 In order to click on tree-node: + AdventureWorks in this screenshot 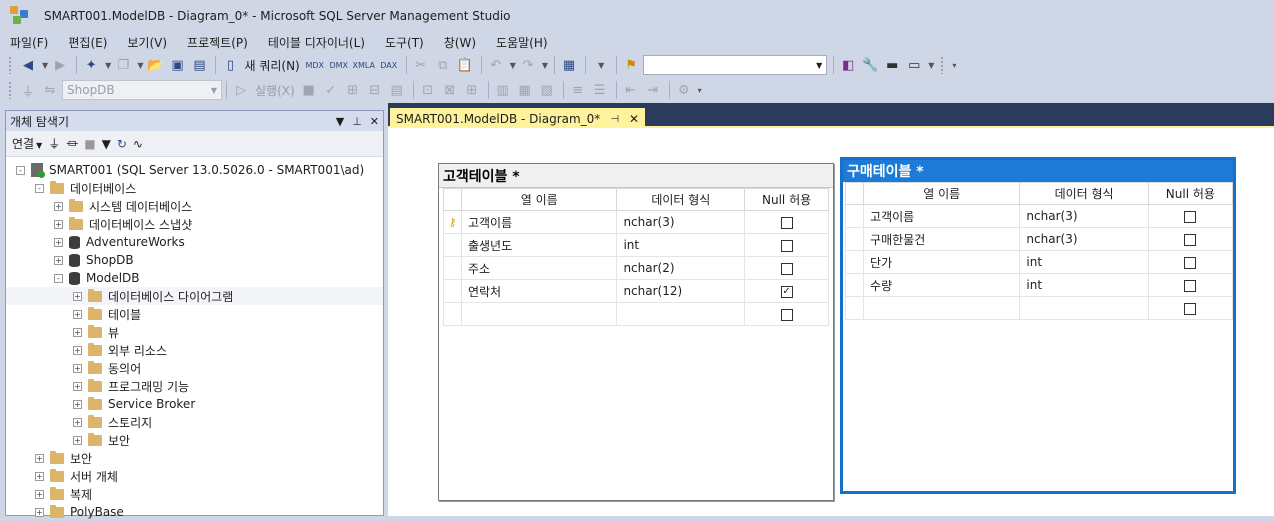, I will do `click(194, 242)`.